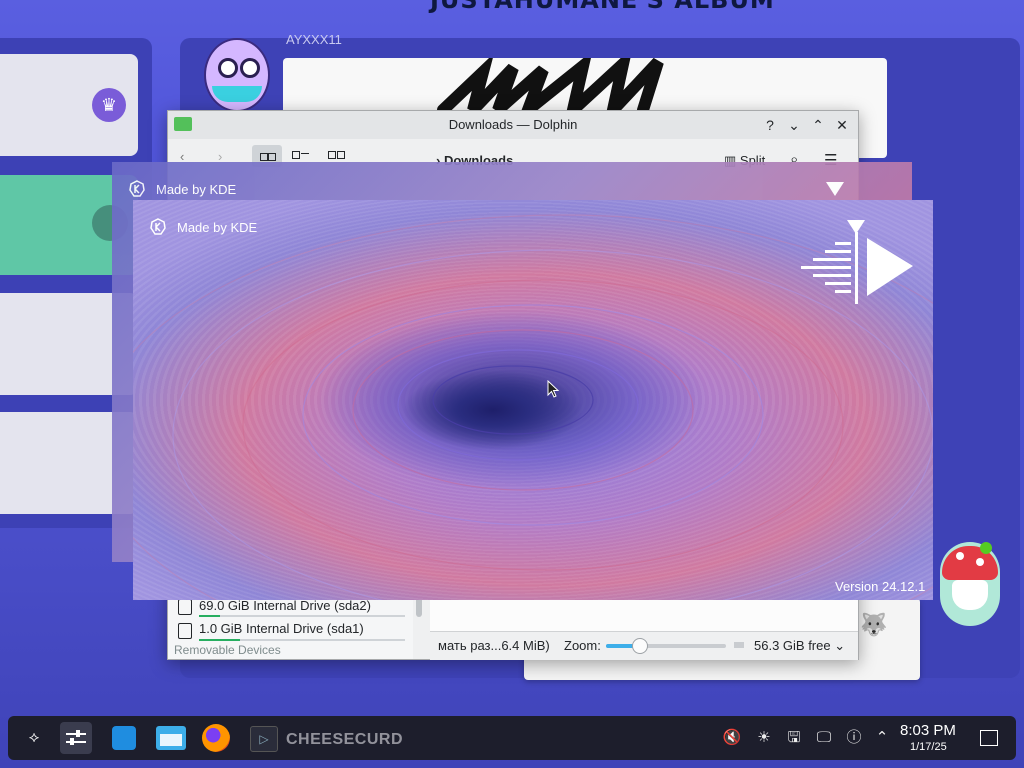 This screenshot has height=768, width=1024. I want to click on close-button: ✕, so click(842, 125).